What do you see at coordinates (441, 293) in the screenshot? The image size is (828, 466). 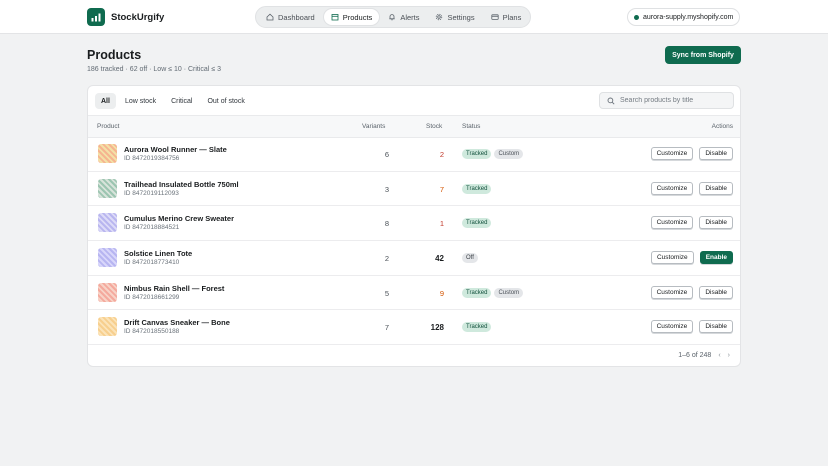 I see `stock-count: 9` at bounding box center [441, 293].